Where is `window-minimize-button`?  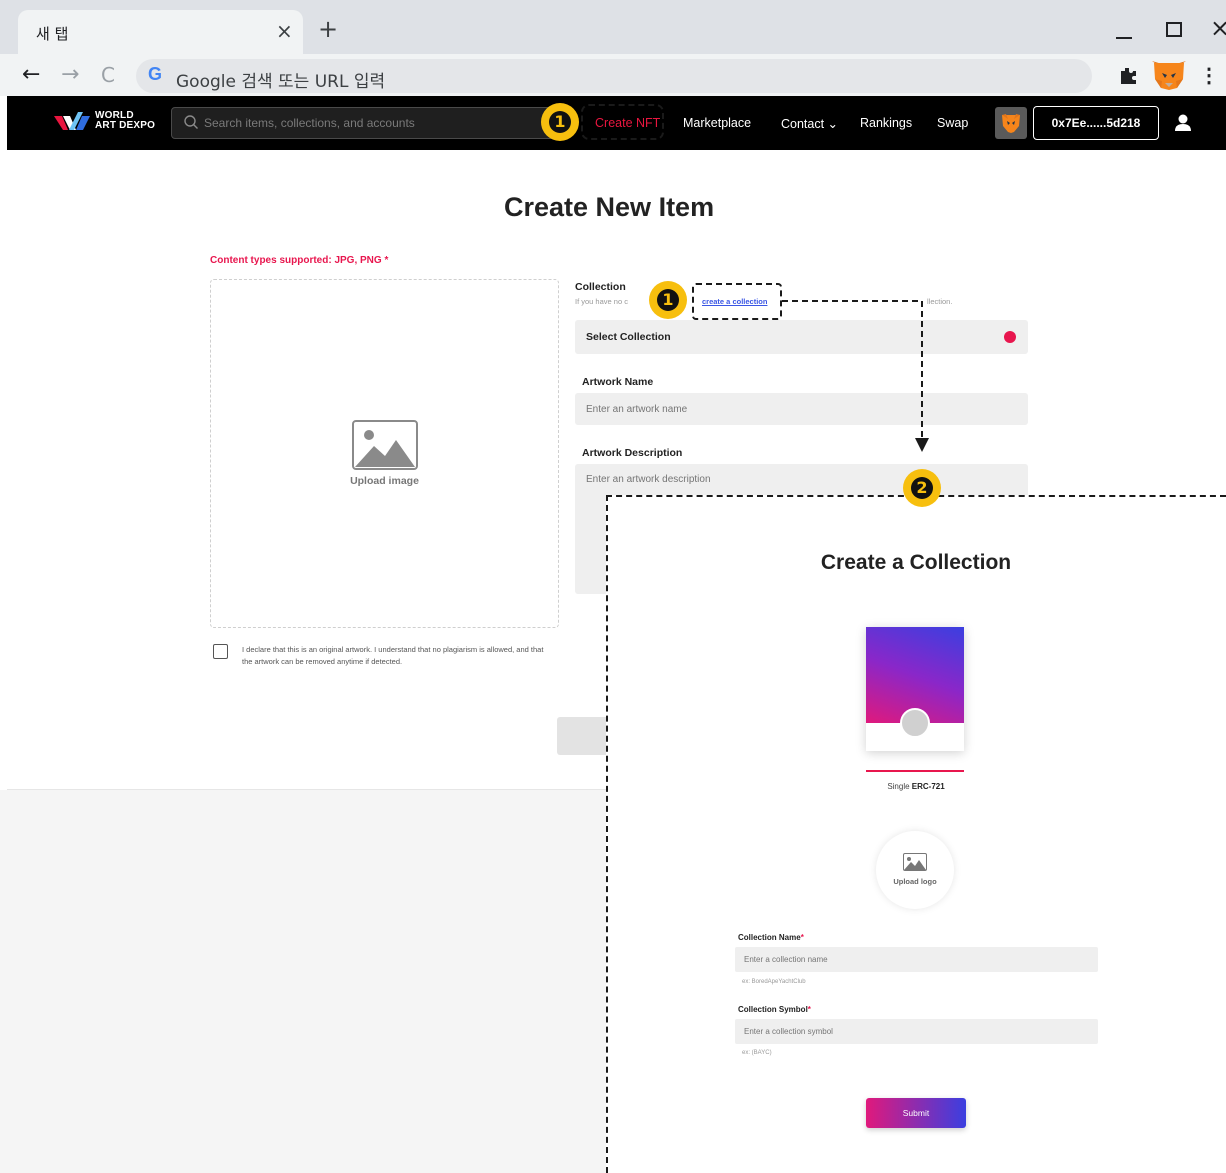 window-minimize-button is located at coordinates (1125, 29).